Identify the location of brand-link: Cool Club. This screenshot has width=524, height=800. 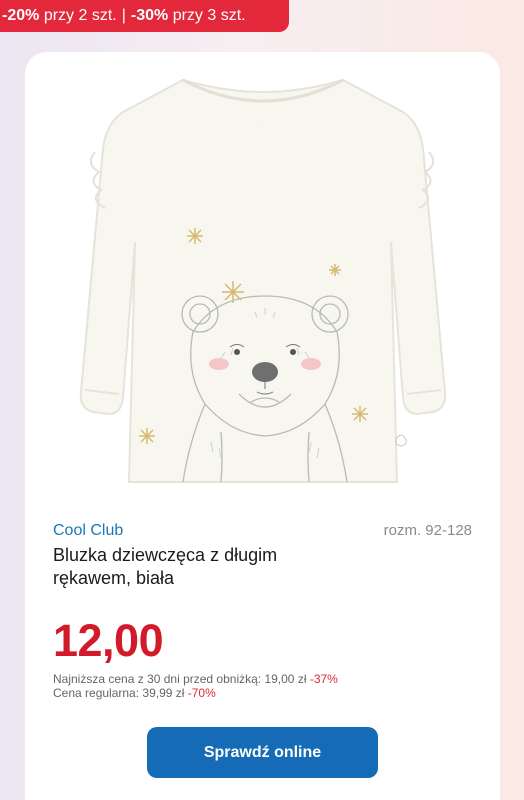
(88, 531).